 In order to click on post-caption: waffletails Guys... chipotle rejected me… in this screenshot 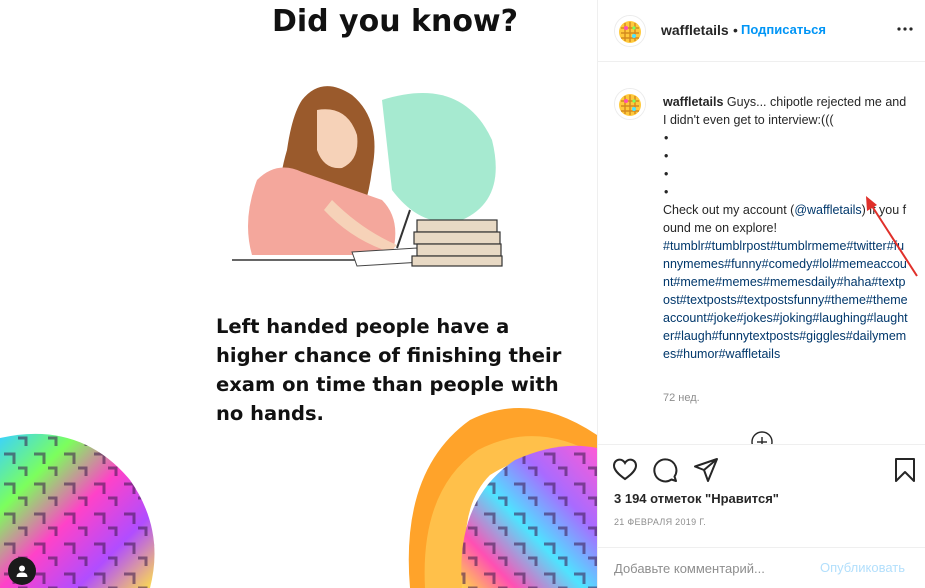, I will do `click(787, 228)`.